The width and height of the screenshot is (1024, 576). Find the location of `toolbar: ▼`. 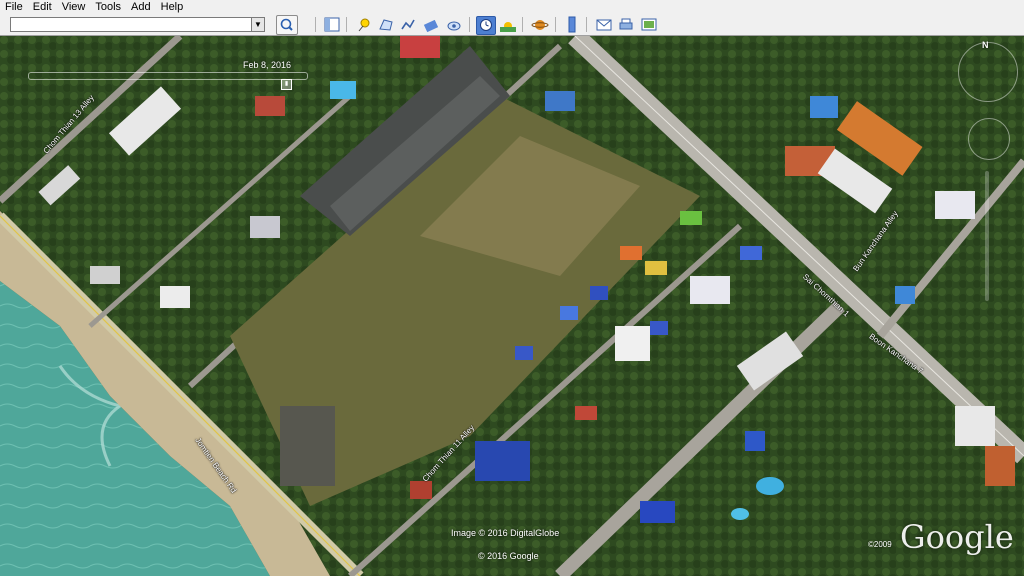

toolbar: ▼ is located at coordinates (512, 25).